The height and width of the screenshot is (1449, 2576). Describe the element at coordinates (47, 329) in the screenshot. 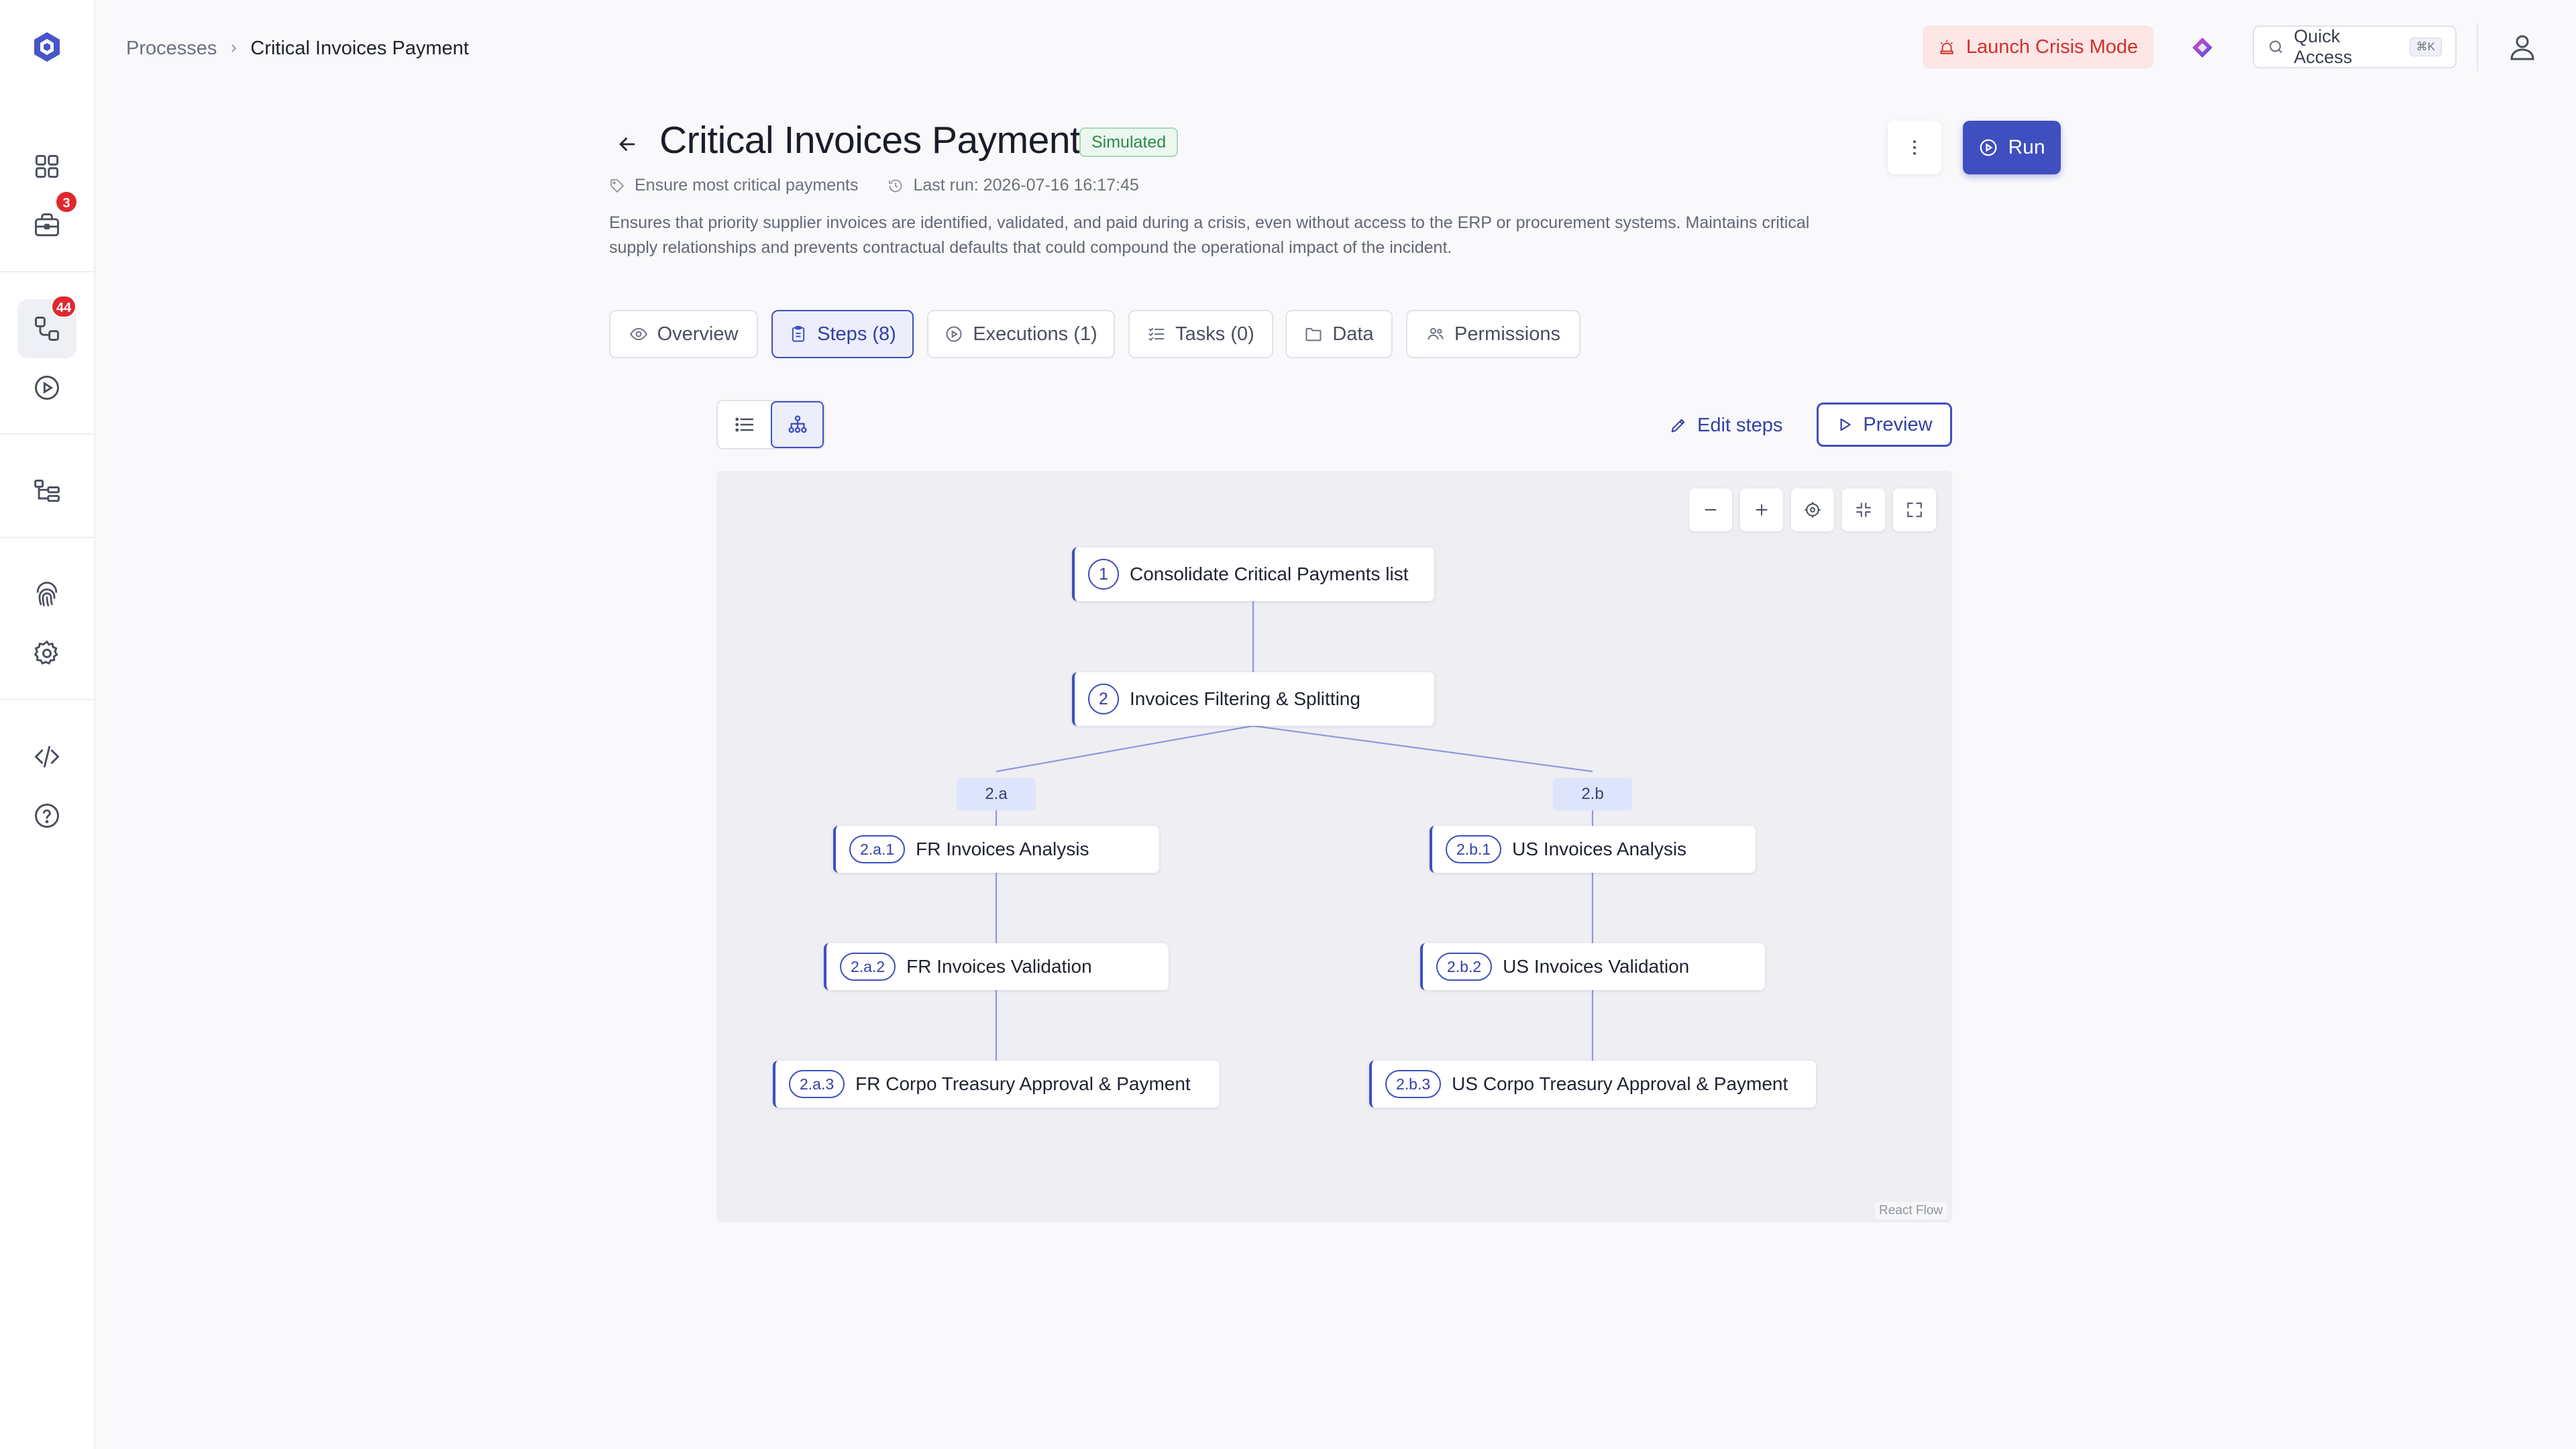

I see `workflow-icon` at that location.